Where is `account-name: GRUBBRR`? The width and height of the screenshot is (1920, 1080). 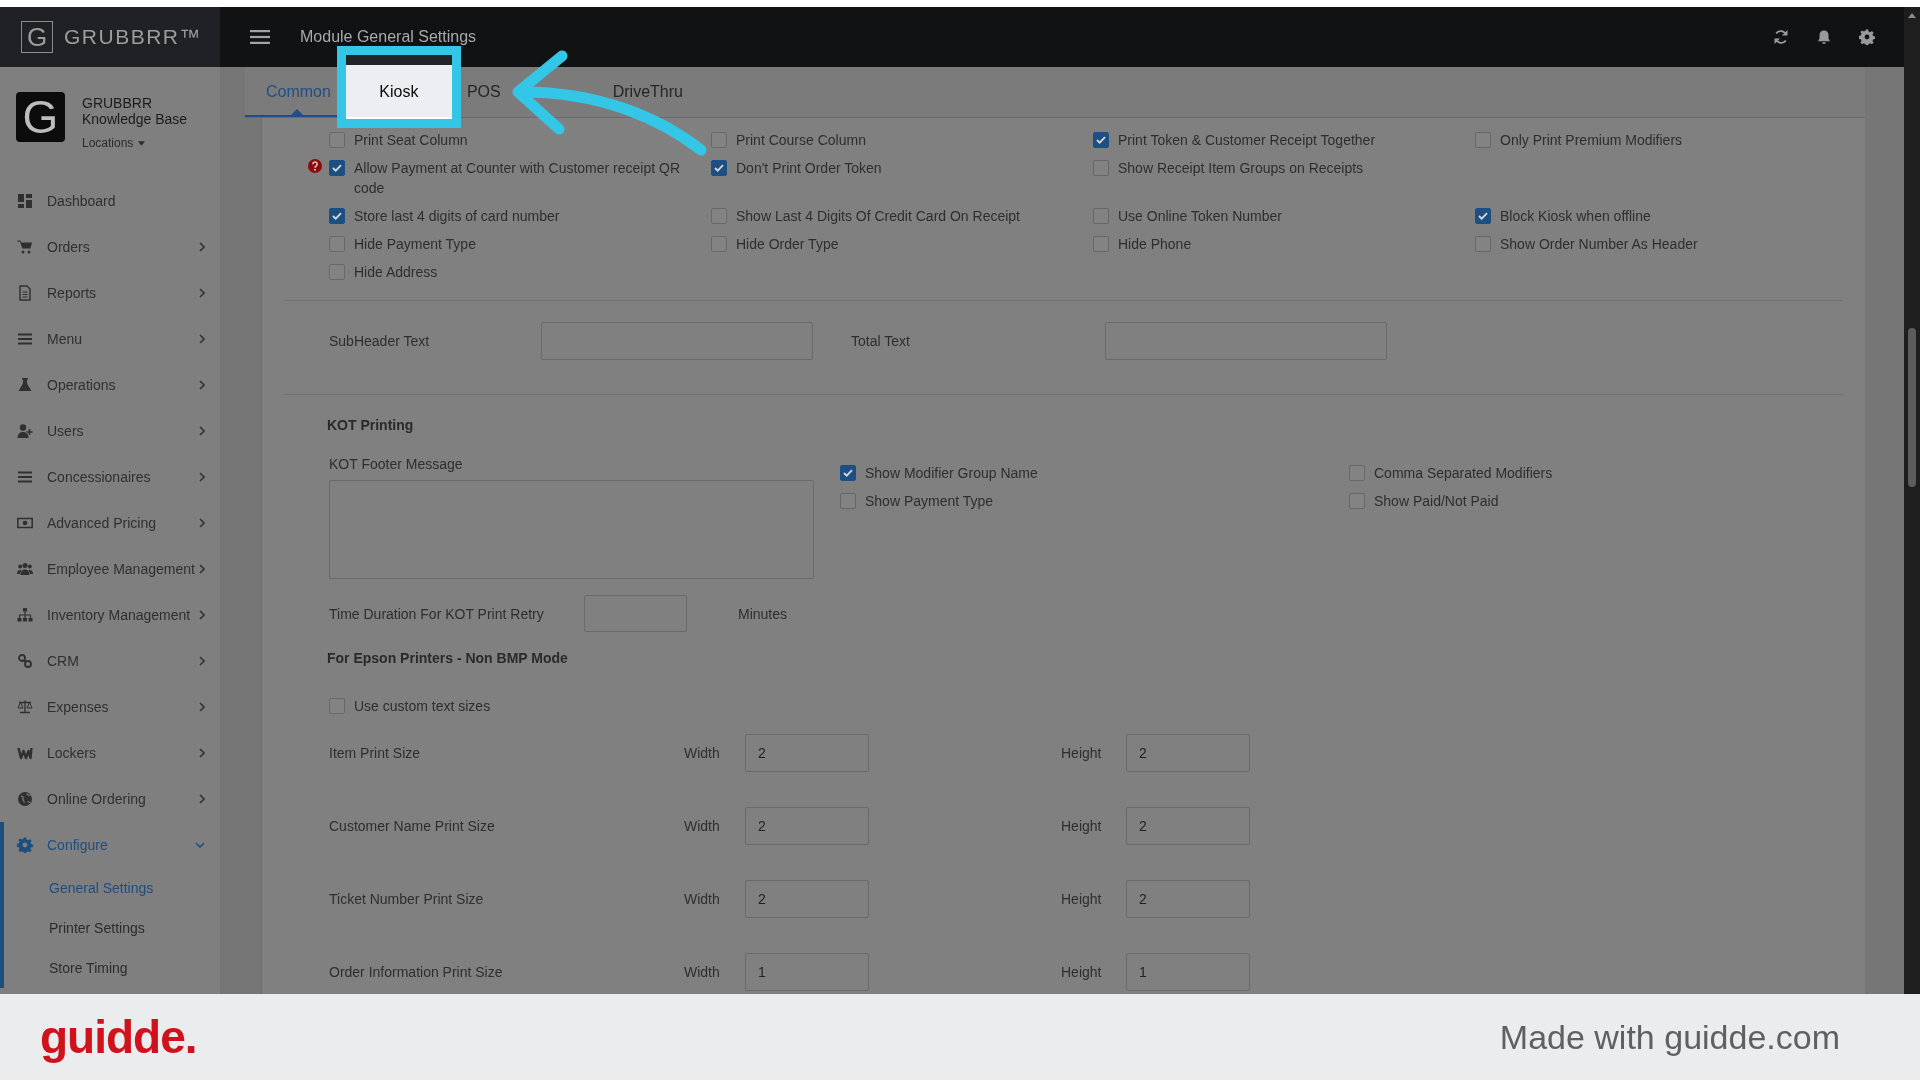
account-name: GRUBBRR is located at coordinates (117, 103).